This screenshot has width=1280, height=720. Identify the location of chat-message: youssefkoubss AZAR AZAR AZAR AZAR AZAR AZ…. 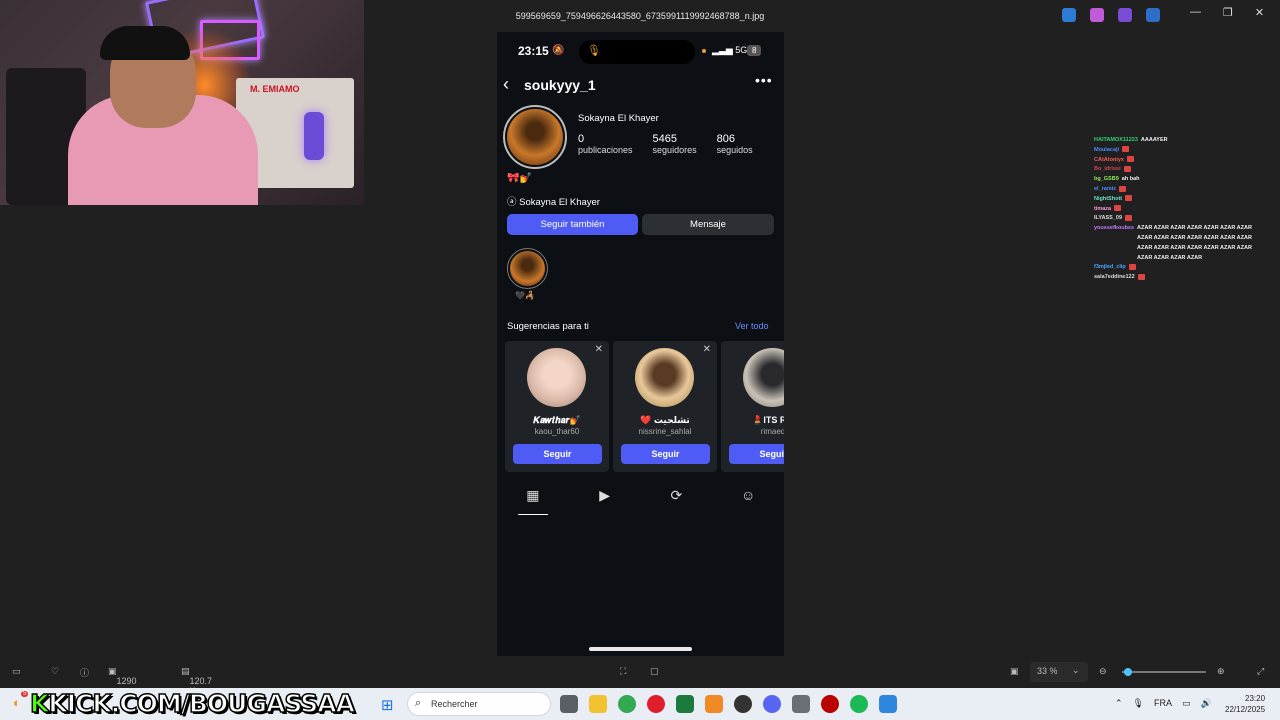
(1179, 243).